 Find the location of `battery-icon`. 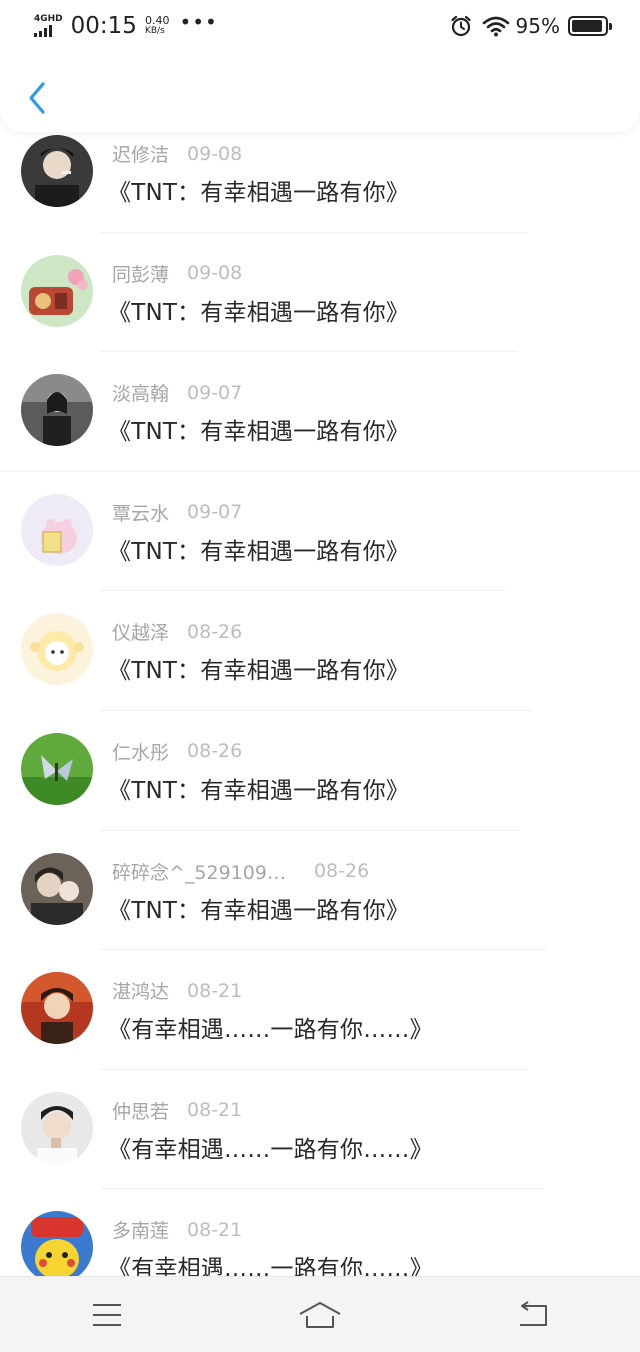

battery-icon is located at coordinates (590, 26).